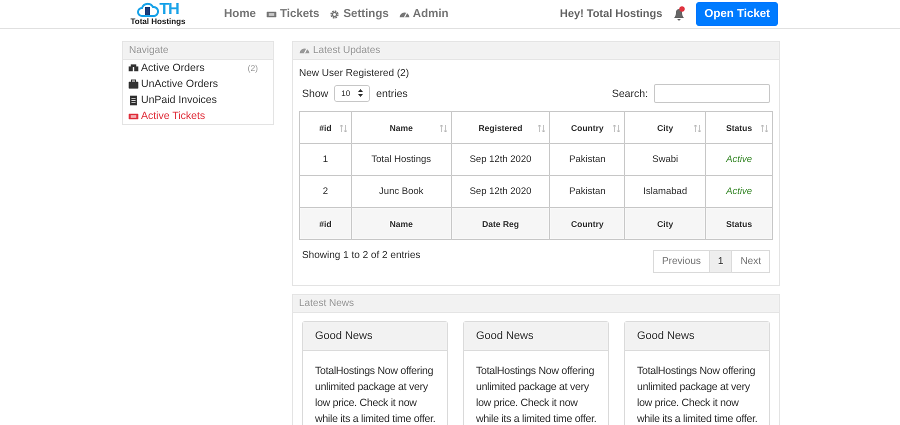 The height and width of the screenshot is (425, 900). What do you see at coordinates (587, 160) in the screenshot?
I see `table-cell: Pakistan` at bounding box center [587, 160].